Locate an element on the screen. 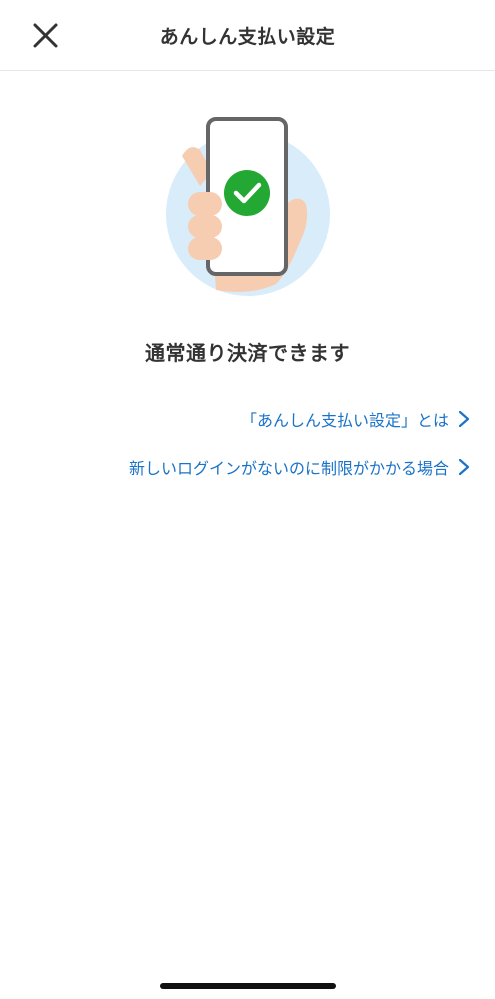 This screenshot has height=999, width=495. check-circle-icon is located at coordinates (247, 193).